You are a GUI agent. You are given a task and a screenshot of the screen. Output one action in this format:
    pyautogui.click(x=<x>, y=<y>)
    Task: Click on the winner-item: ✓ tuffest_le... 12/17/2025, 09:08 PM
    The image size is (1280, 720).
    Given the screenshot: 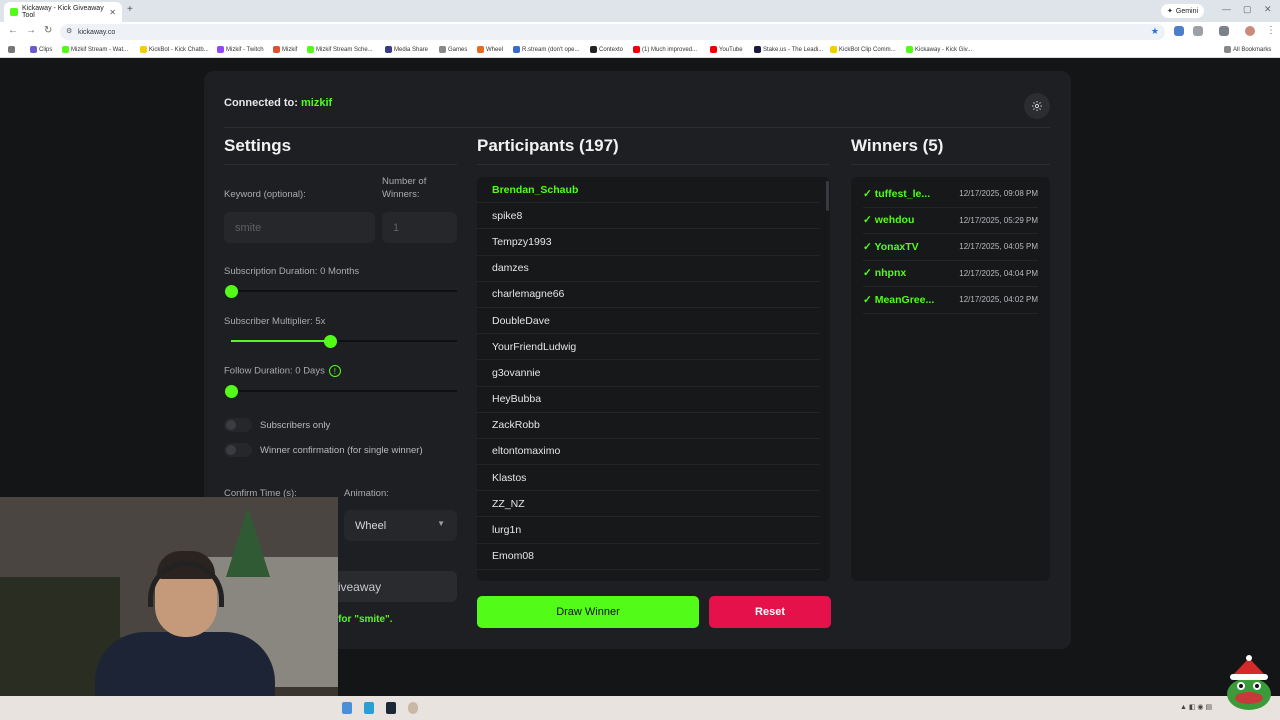 What is the action you would take?
    pyautogui.click(x=950, y=194)
    